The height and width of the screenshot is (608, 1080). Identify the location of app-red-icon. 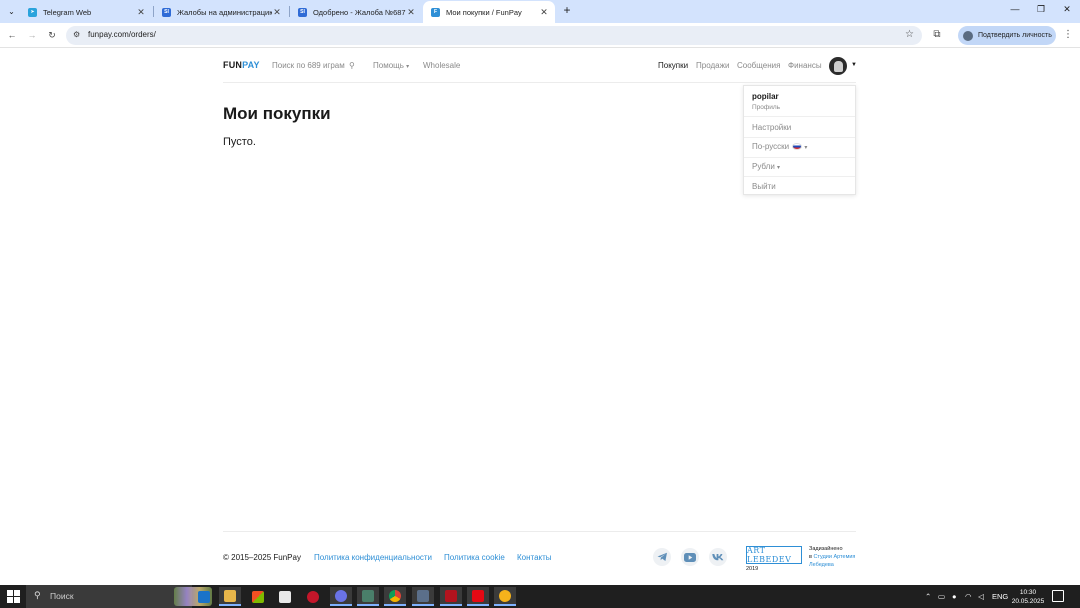
(451, 596).